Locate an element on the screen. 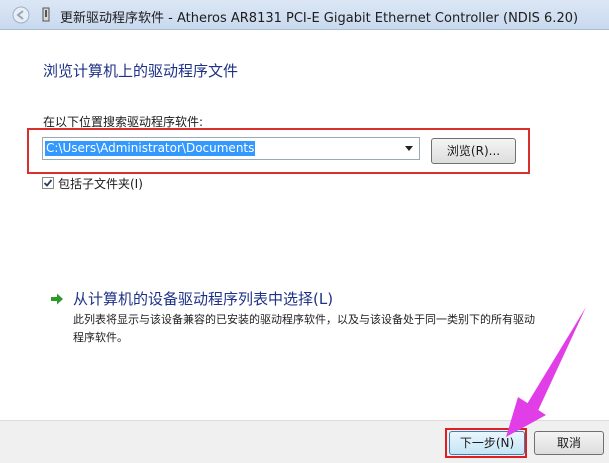 This screenshot has height=463, width=609. path-input-text: C:\Users\Administrator\Documents is located at coordinates (150, 148).